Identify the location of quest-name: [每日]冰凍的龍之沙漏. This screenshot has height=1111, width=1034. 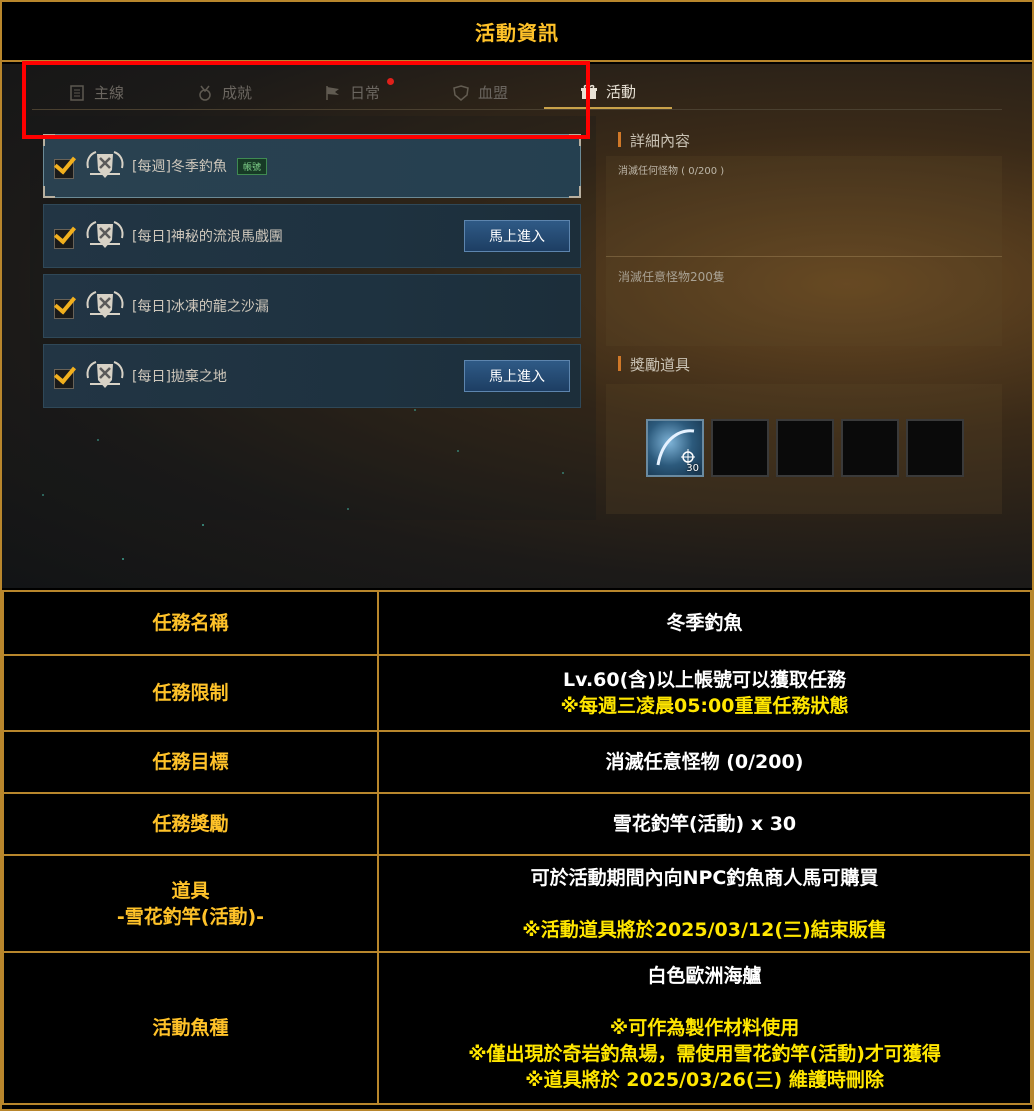
(200, 307).